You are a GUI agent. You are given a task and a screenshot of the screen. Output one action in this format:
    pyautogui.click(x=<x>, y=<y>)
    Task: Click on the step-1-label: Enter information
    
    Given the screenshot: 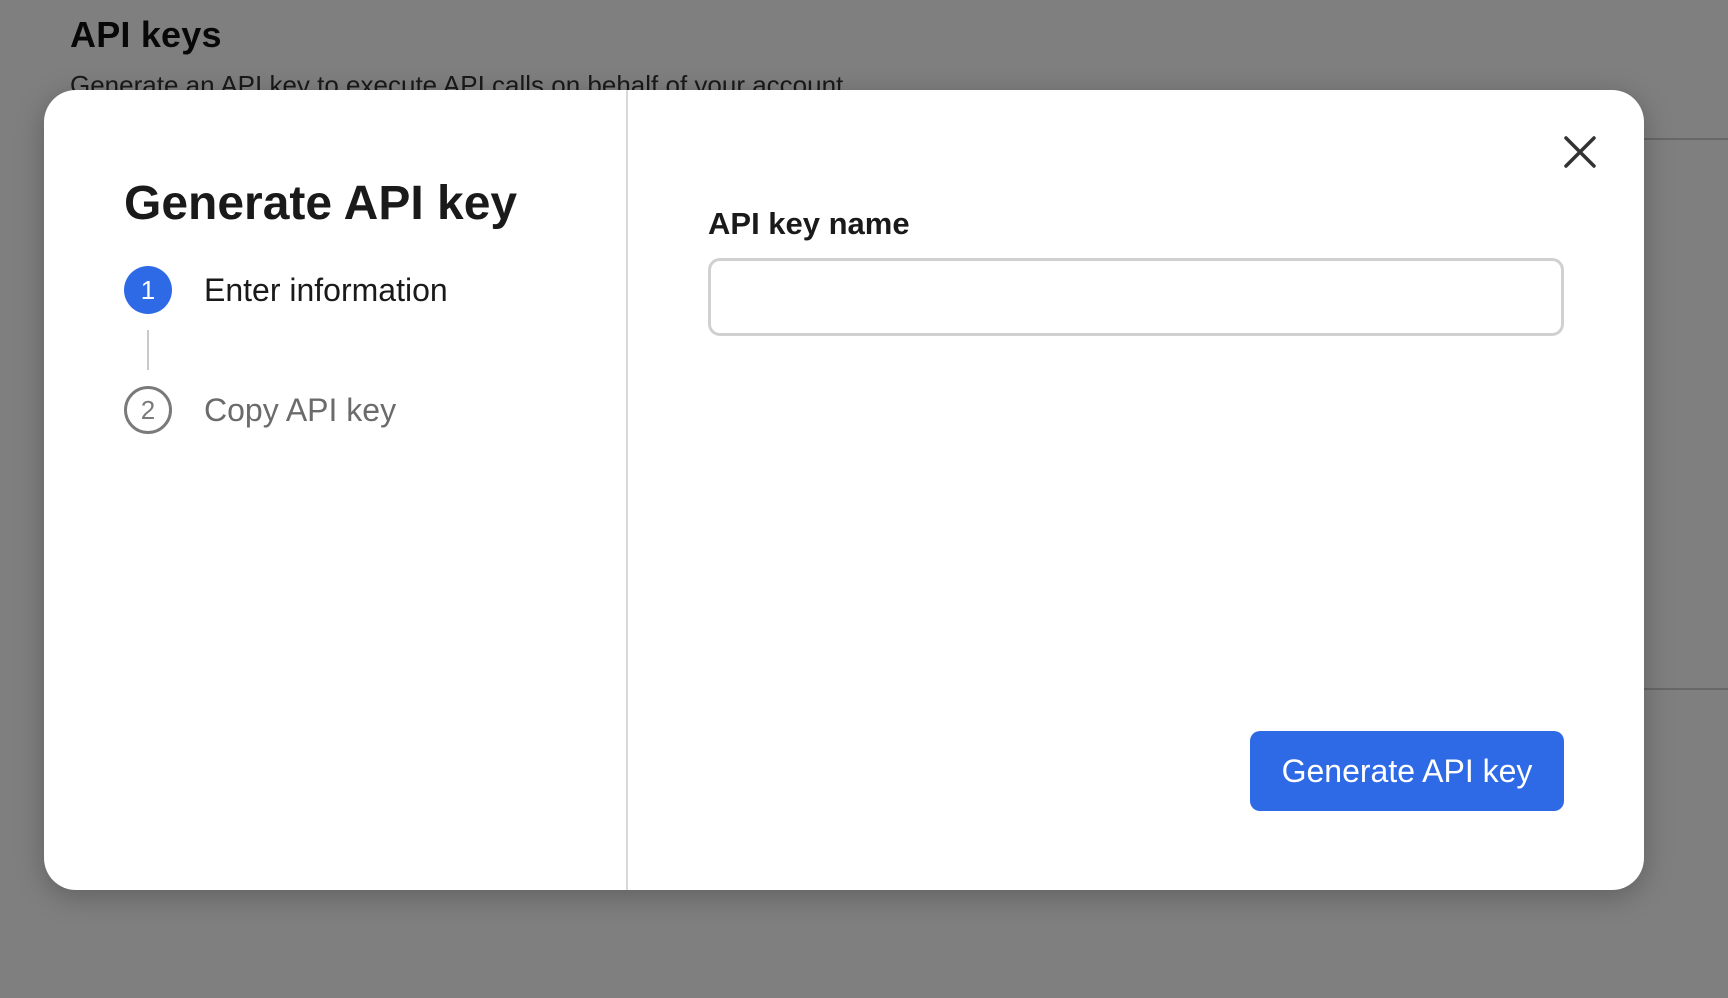 What is the action you would take?
    pyautogui.click(x=326, y=289)
    